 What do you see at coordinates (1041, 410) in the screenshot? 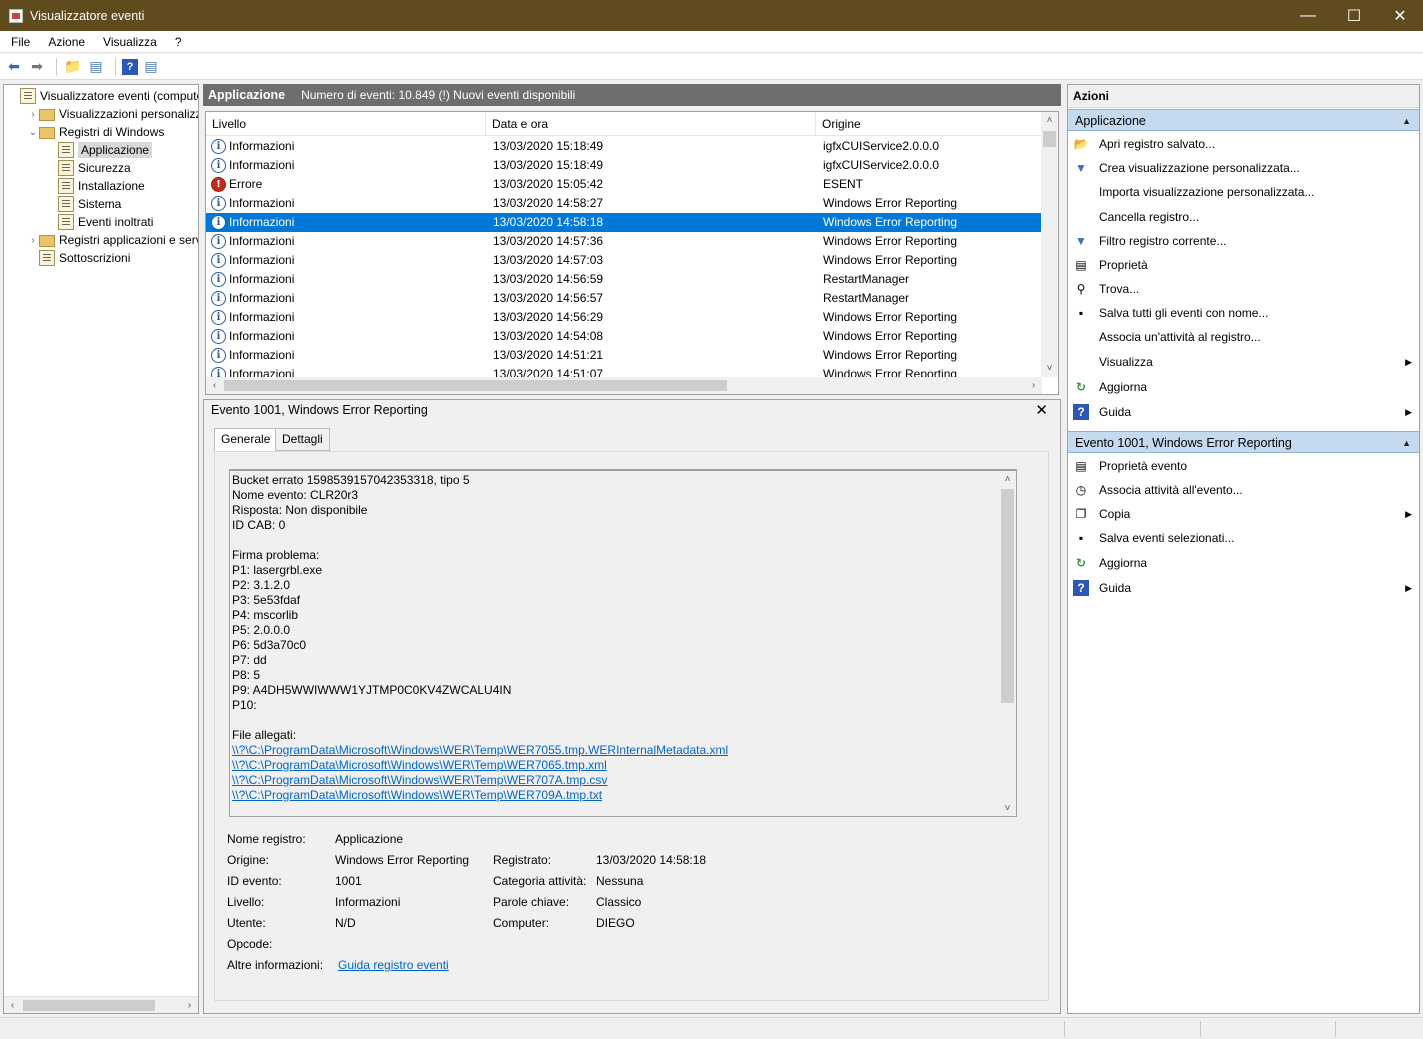
I see `close-icon: ✕` at bounding box center [1041, 410].